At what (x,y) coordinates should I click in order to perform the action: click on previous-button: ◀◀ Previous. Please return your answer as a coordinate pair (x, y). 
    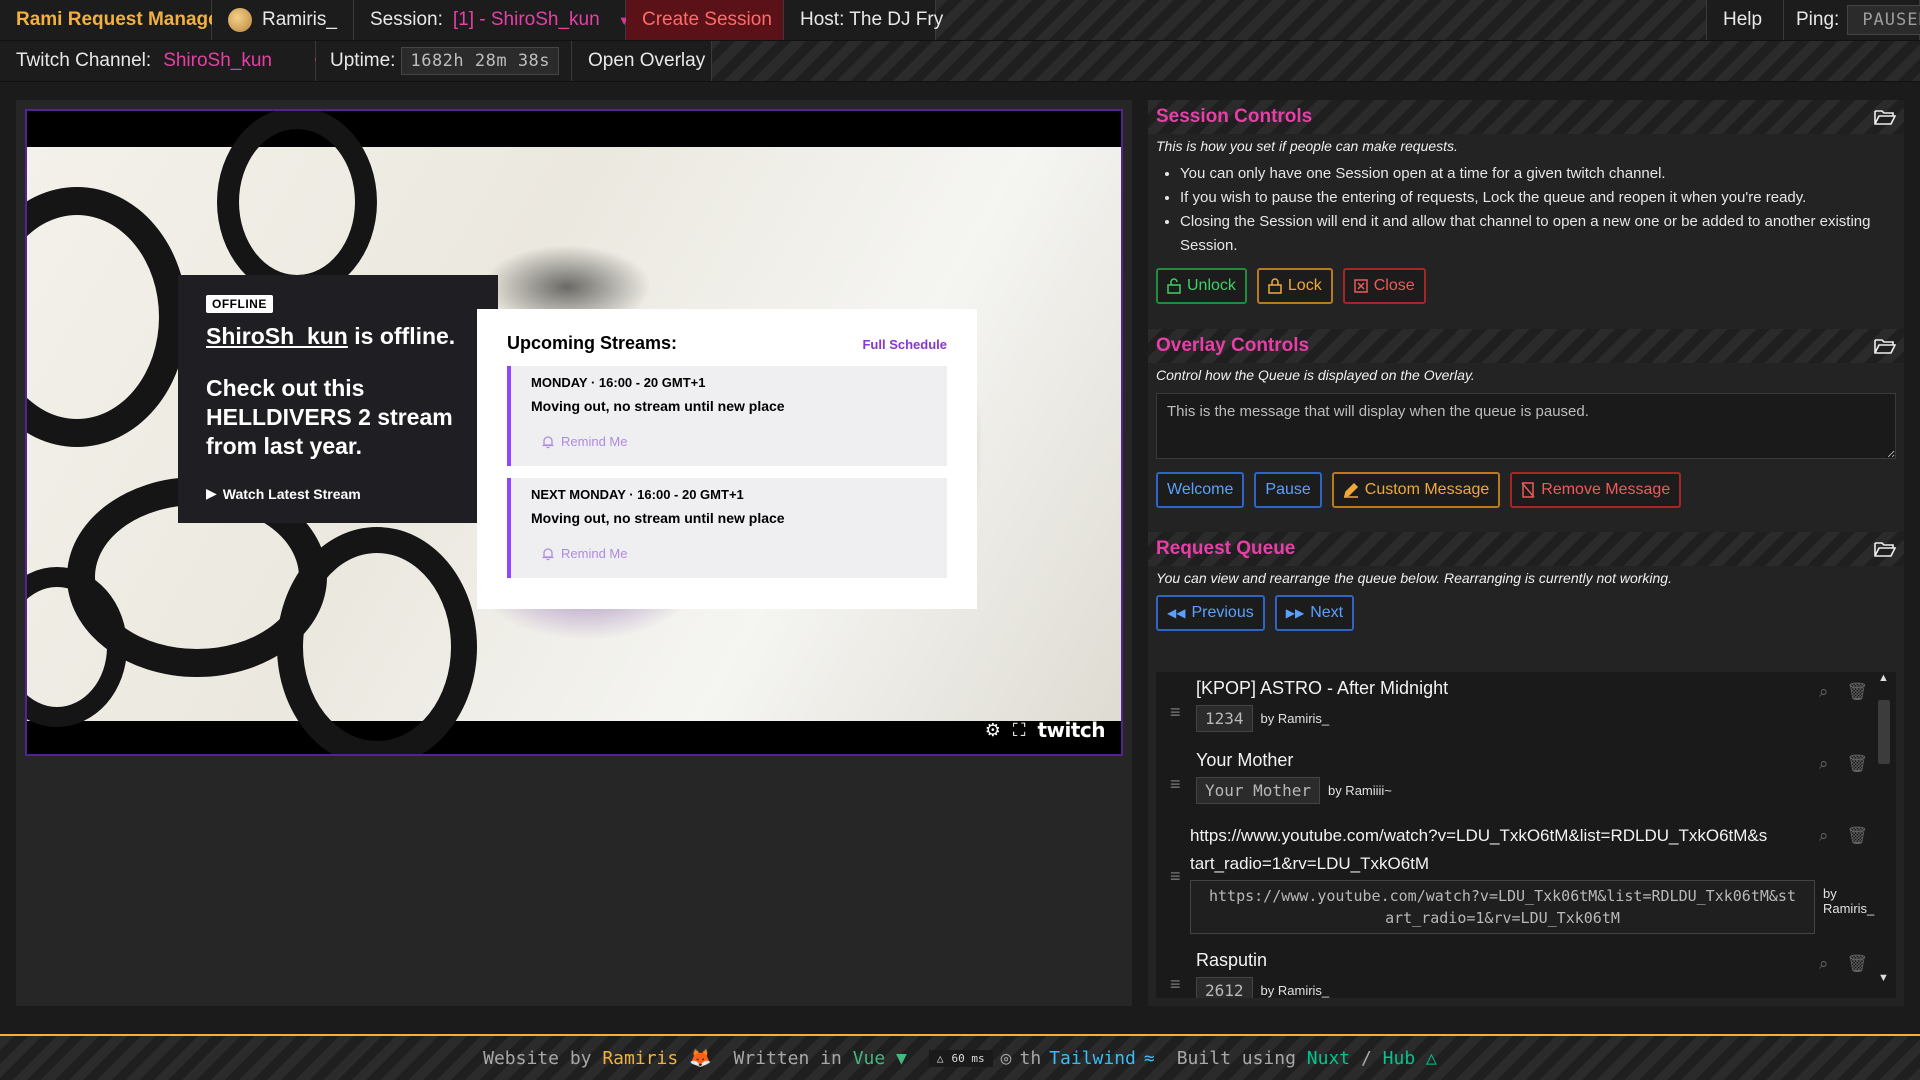
    Looking at the image, I should click on (1210, 613).